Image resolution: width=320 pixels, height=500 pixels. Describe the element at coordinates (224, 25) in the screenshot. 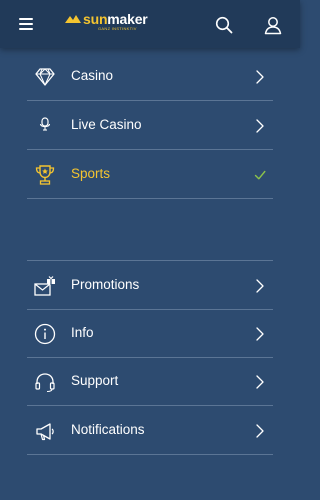

I see `search-icon` at that location.